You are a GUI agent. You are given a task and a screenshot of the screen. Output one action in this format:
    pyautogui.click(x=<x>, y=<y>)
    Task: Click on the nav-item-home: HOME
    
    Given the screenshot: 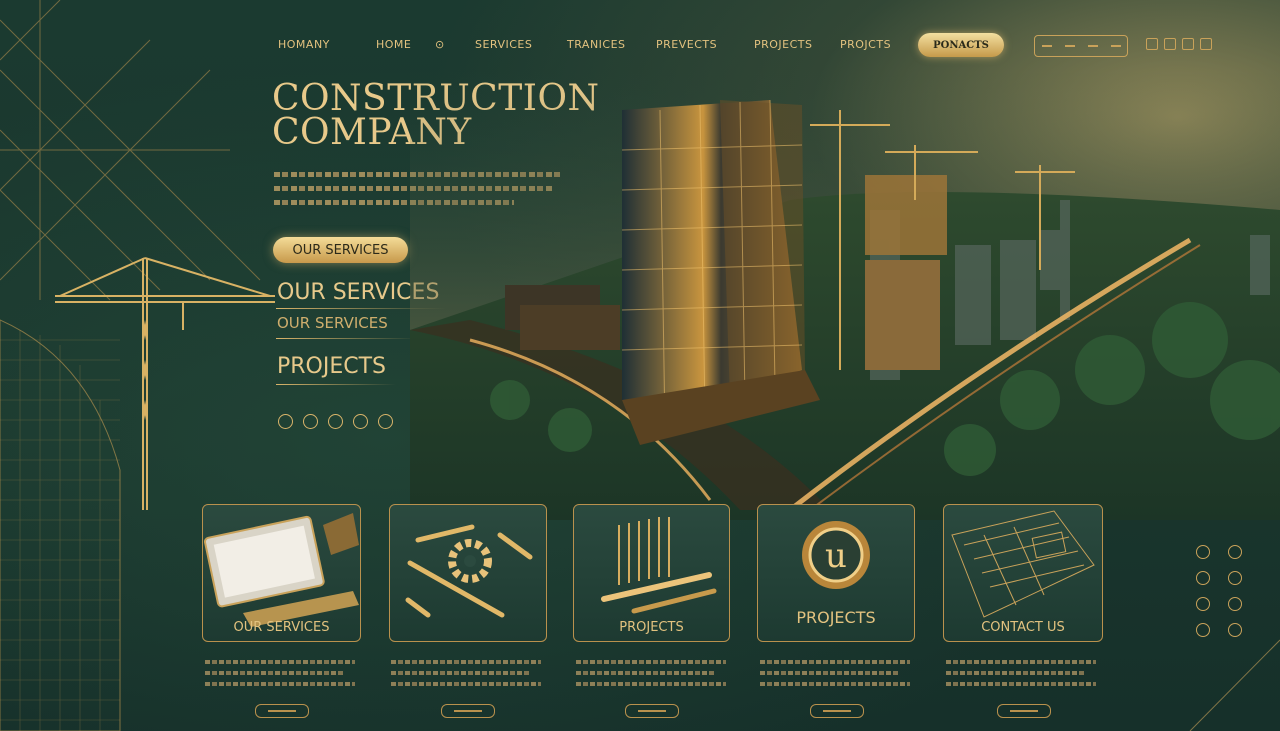 What is the action you would take?
    pyautogui.click(x=393, y=44)
    